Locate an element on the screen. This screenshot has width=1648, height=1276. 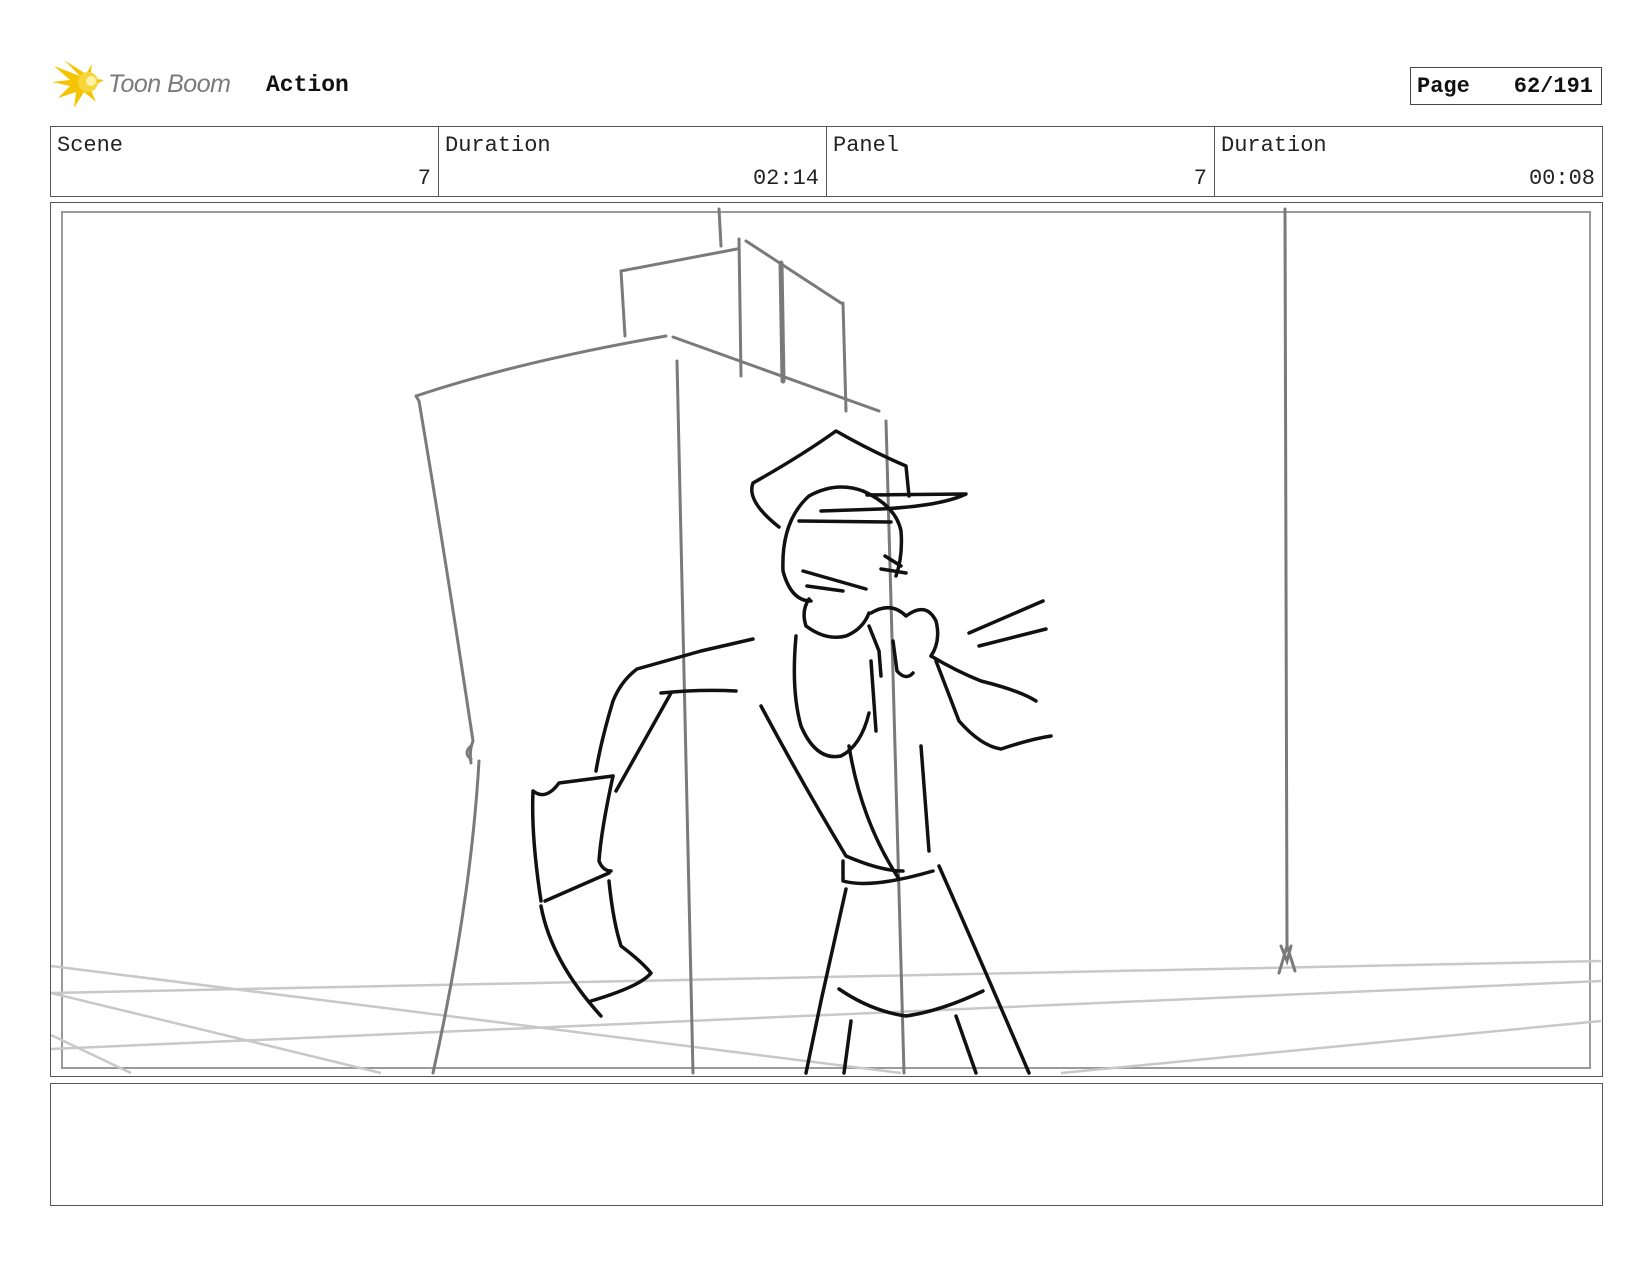
scene-cell: Scene 7 is located at coordinates (245, 161).